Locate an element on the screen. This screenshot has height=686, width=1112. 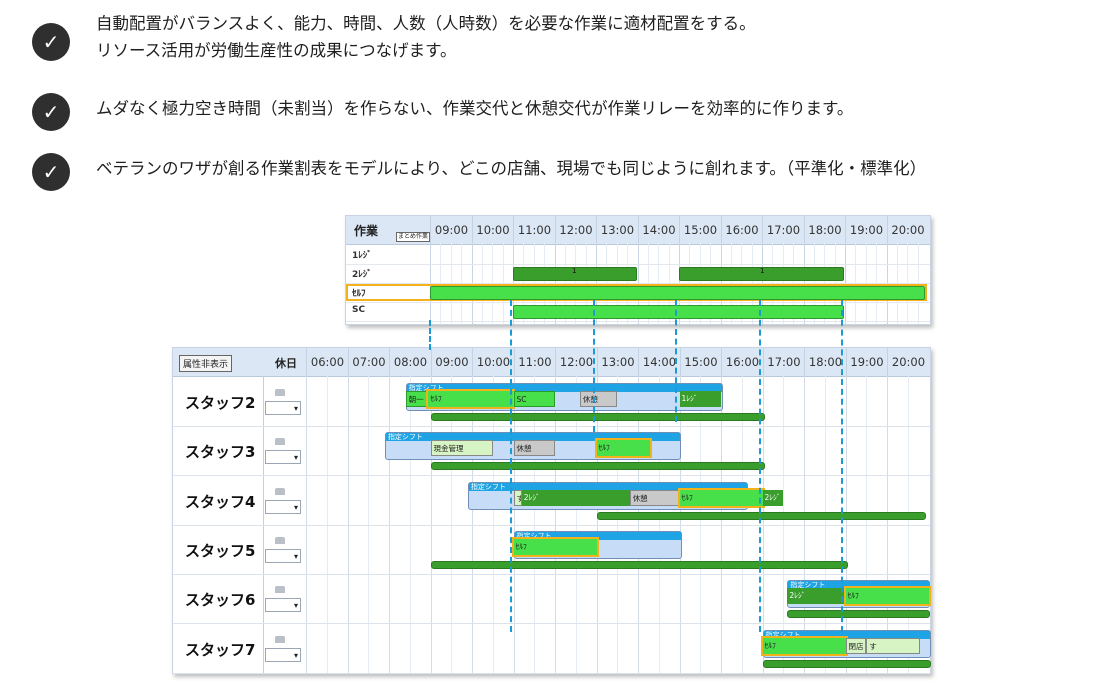
staff-row: スタッフ5 ▾ 指定シフト ｾﾙﾌ is located at coordinates (551, 550).